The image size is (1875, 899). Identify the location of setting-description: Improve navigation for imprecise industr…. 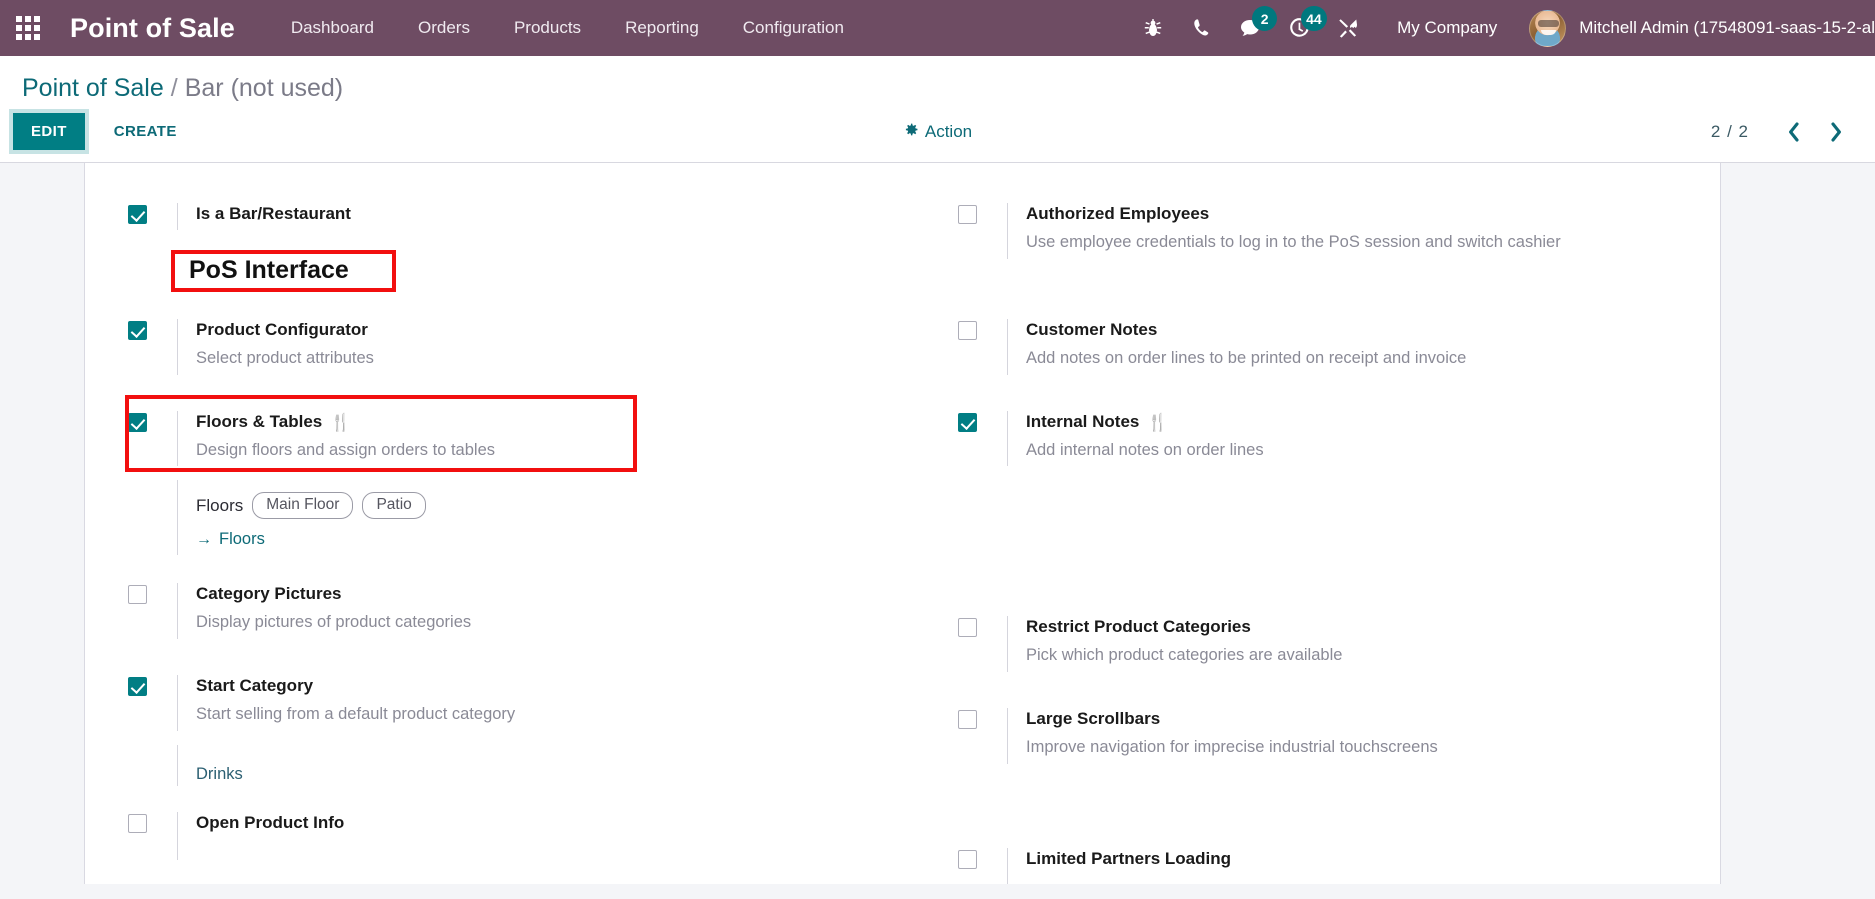
(1232, 746).